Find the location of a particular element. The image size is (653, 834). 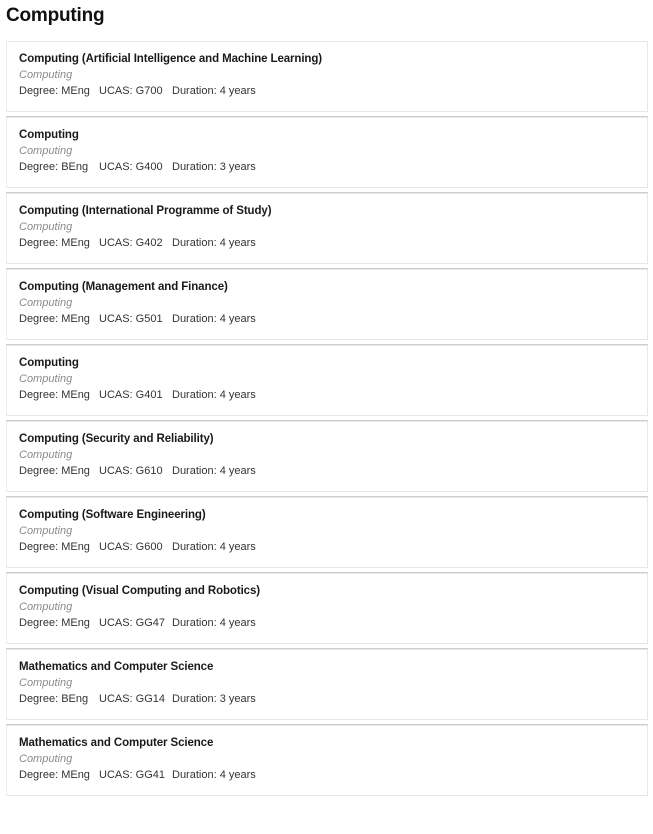

course-ucas-code: UCAS: G402 is located at coordinates (131, 243).